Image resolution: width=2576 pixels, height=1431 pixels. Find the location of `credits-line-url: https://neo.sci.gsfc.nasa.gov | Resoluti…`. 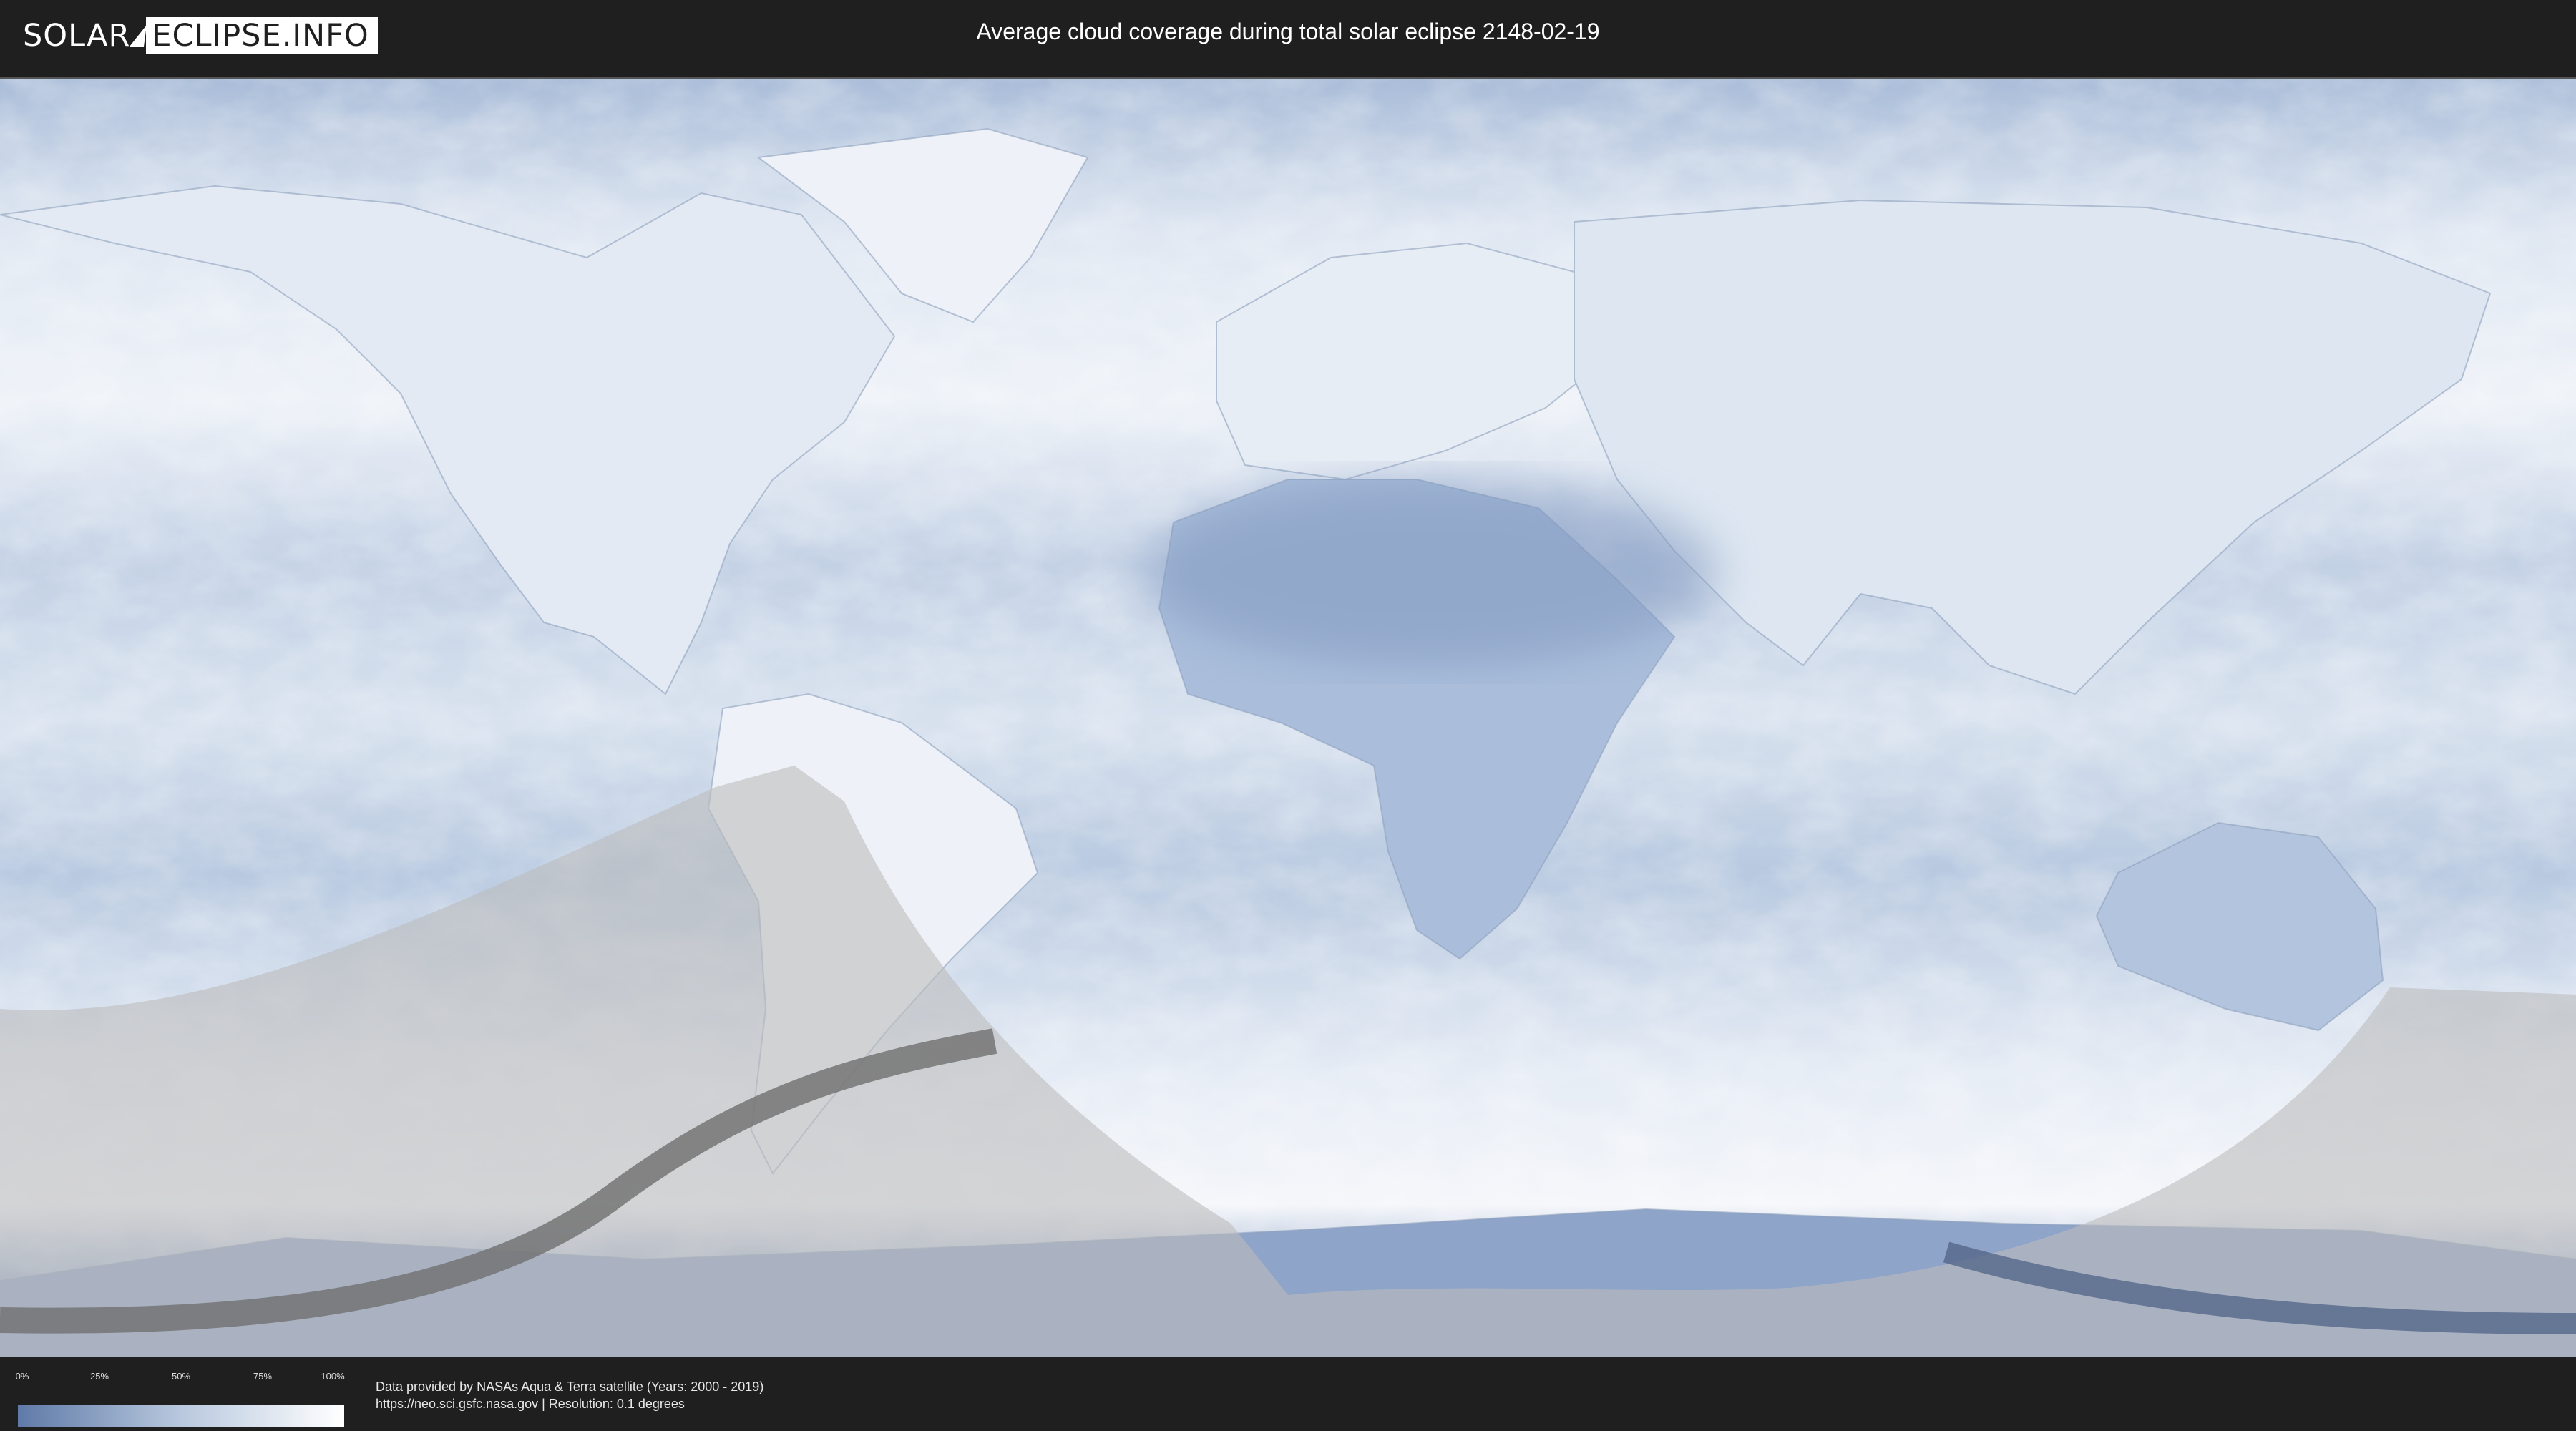

credits-line-url: https://neo.sci.gsfc.nasa.gov | Resoluti… is located at coordinates (569, 1404).